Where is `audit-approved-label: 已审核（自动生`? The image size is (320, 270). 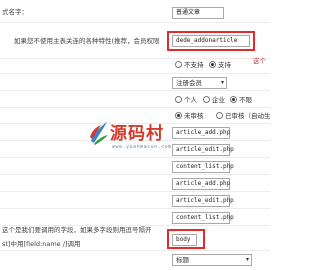
audit-approved-label: 已审核（自动生 is located at coordinates (248, 116).